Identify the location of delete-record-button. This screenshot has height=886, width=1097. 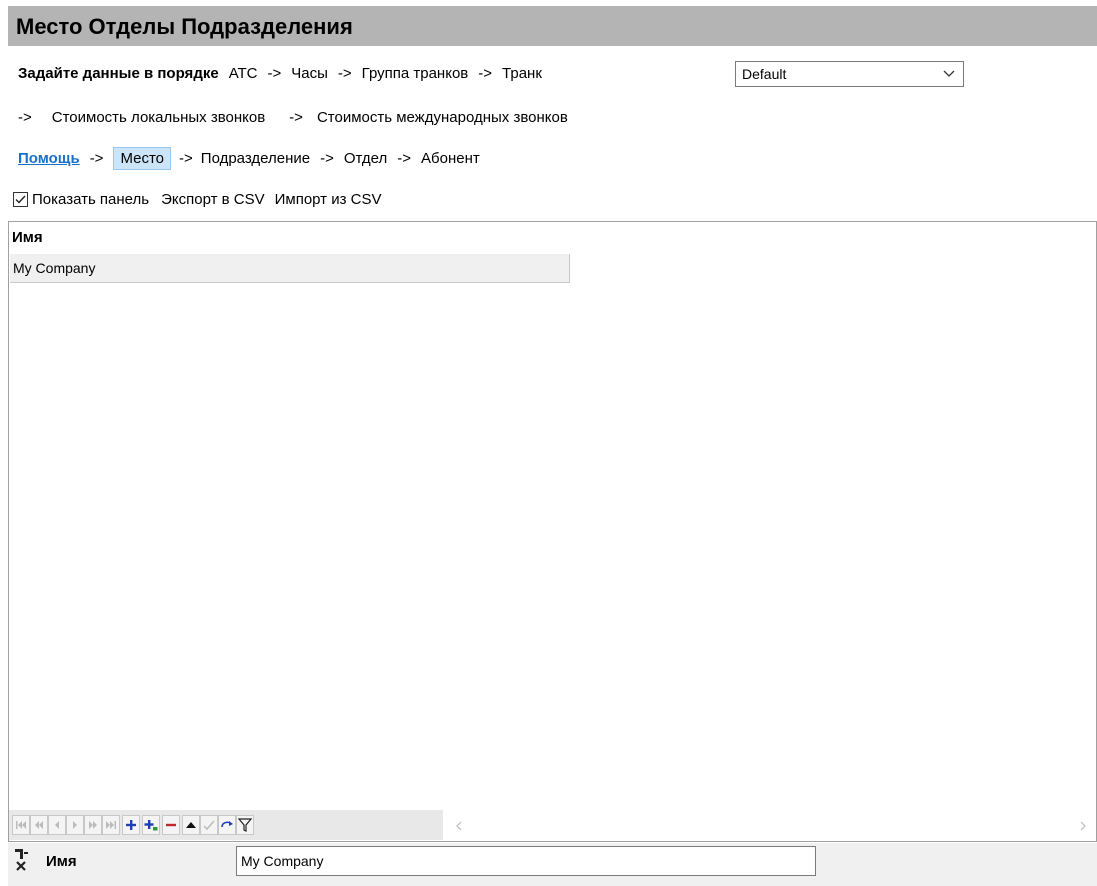
(171, 825).